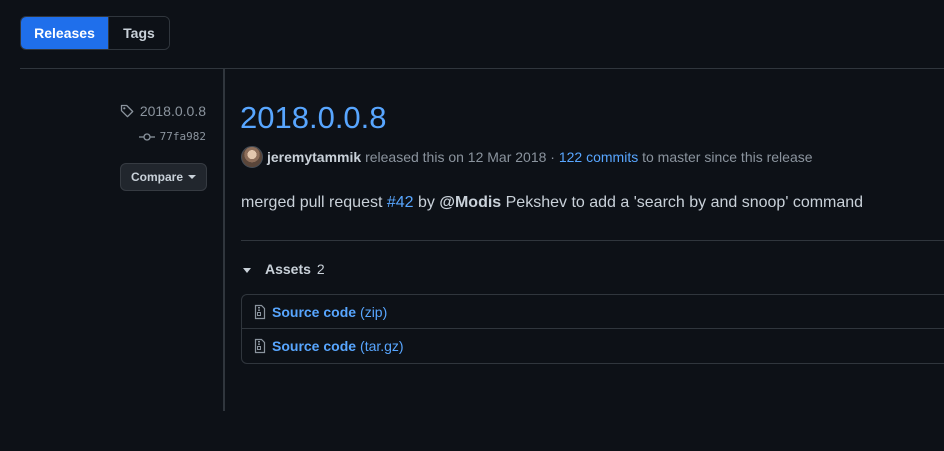  Describe the element at coordinates (592, 240) in the screenshot. I see `body-divider` at that location.